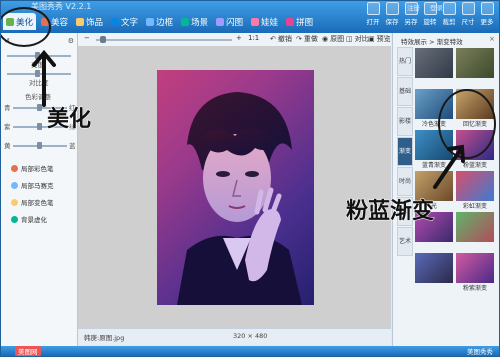  I want to click on resize-button: 尺寸, so click(468, 14).